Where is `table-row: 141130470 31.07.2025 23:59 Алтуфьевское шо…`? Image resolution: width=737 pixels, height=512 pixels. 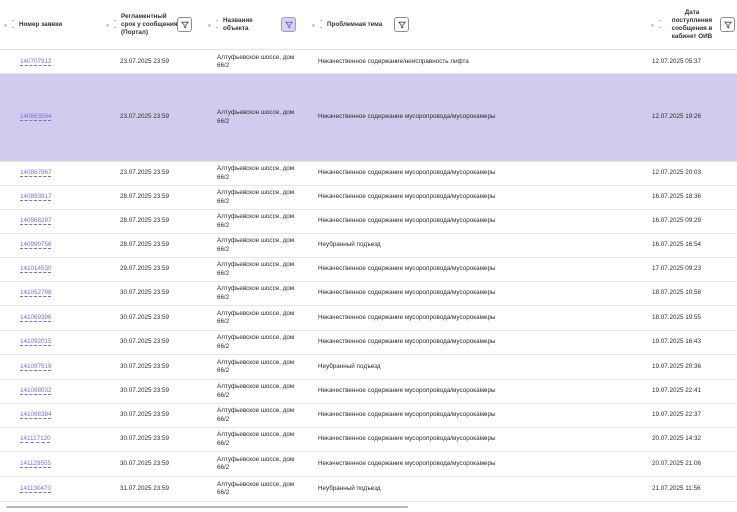 table-row: 141130470 31.07.2025 23:59 Алтуфьевское шо… is located at coordinates (368, 489).